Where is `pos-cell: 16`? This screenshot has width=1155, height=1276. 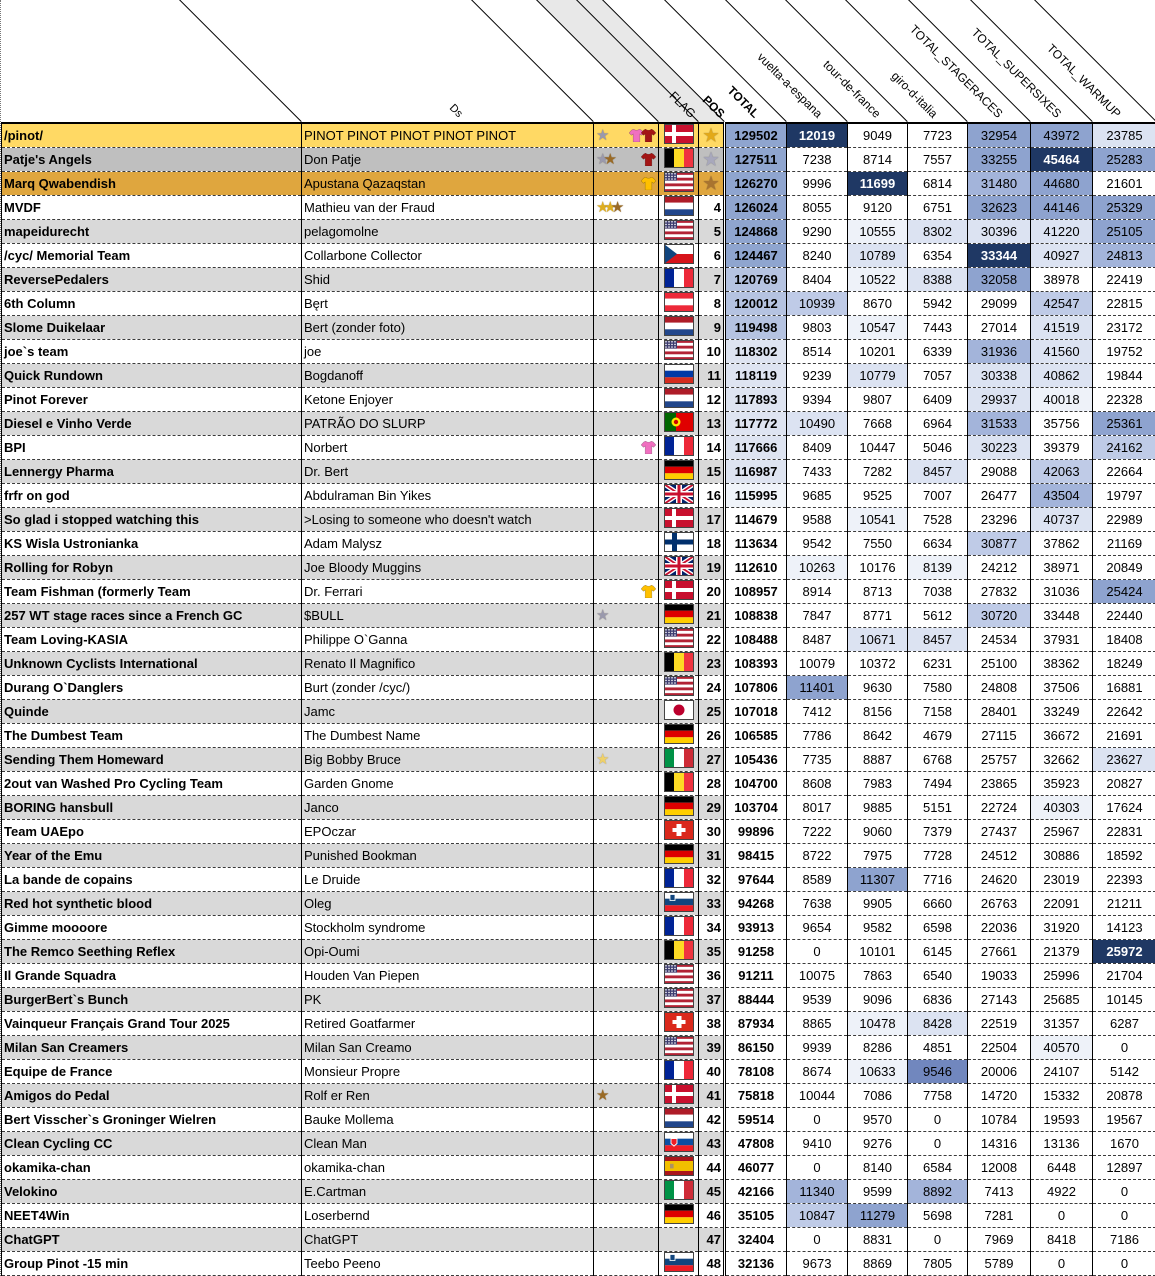 pos-cell: 16 is located at coordinates (711, 495).